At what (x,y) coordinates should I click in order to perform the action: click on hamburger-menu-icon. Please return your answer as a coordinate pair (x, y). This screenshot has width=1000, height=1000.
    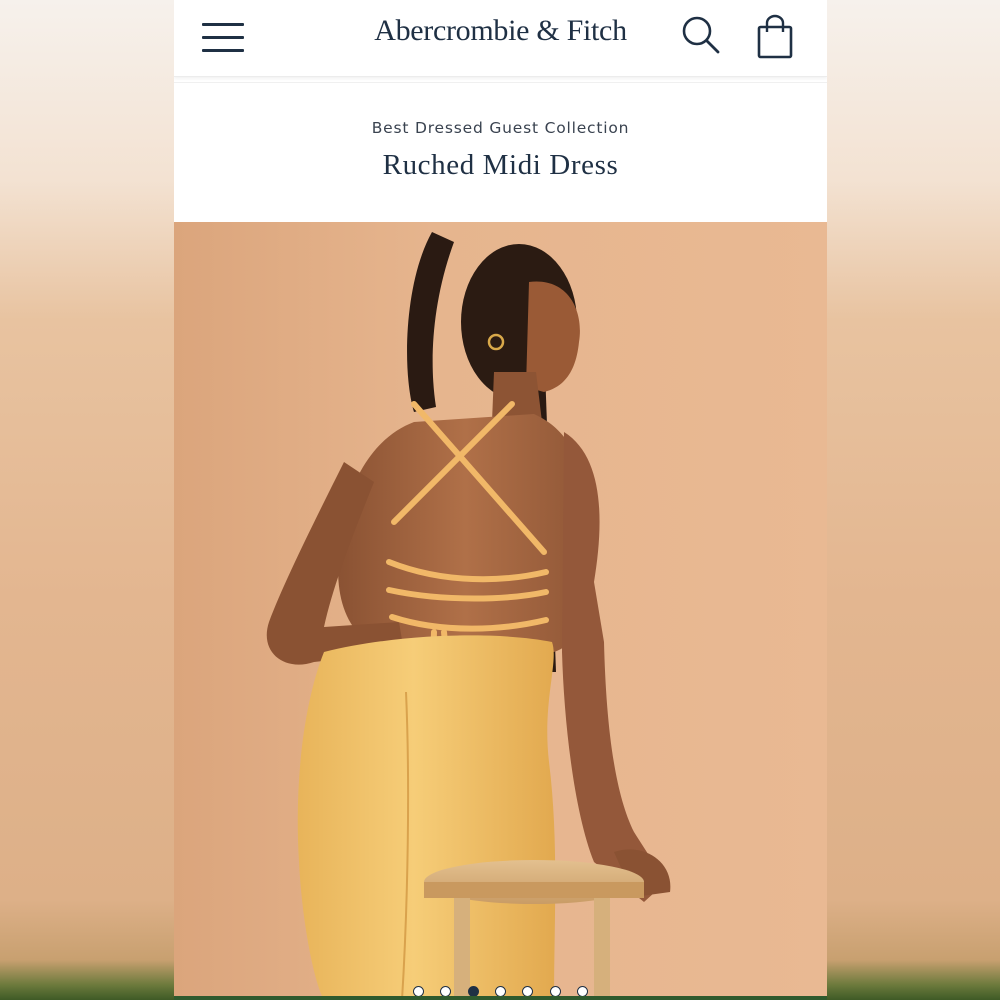
    Looking at the image, I should click on (222, 37).